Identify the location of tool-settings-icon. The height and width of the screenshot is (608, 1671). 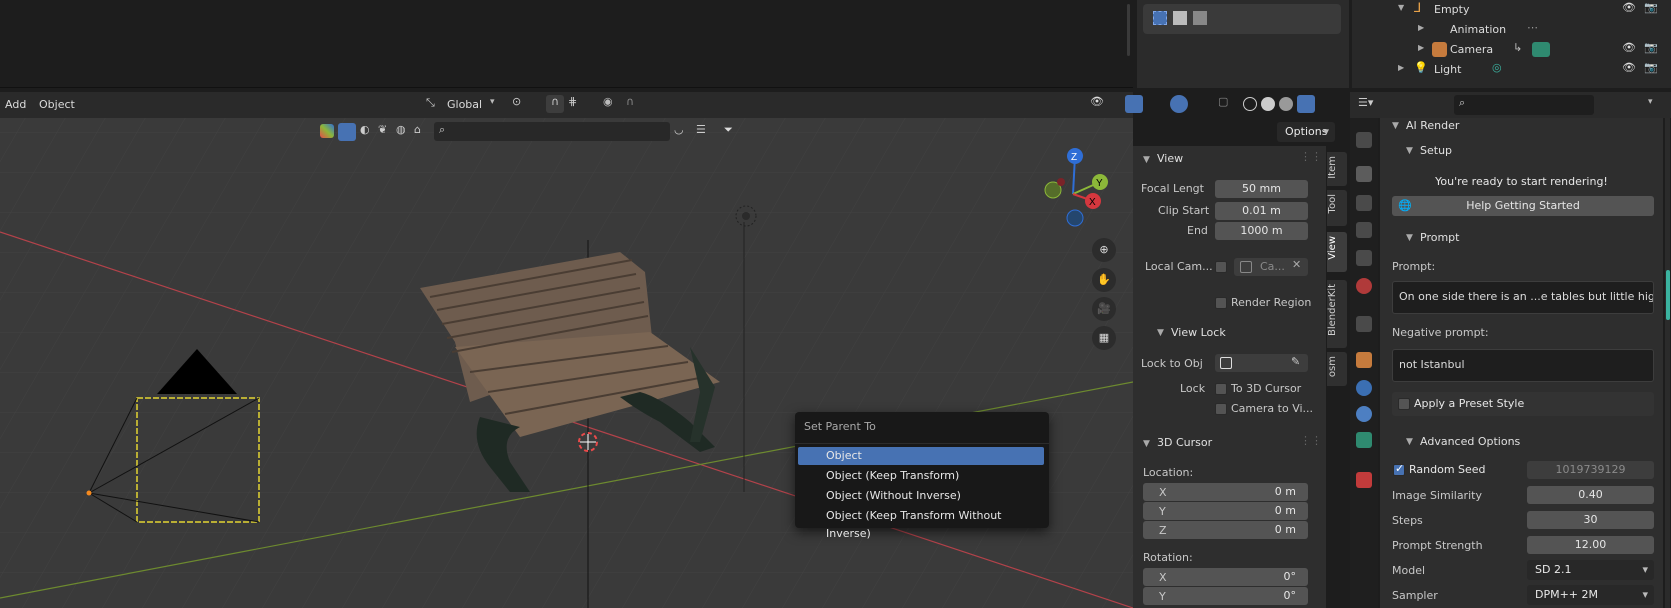
(1364, 140).